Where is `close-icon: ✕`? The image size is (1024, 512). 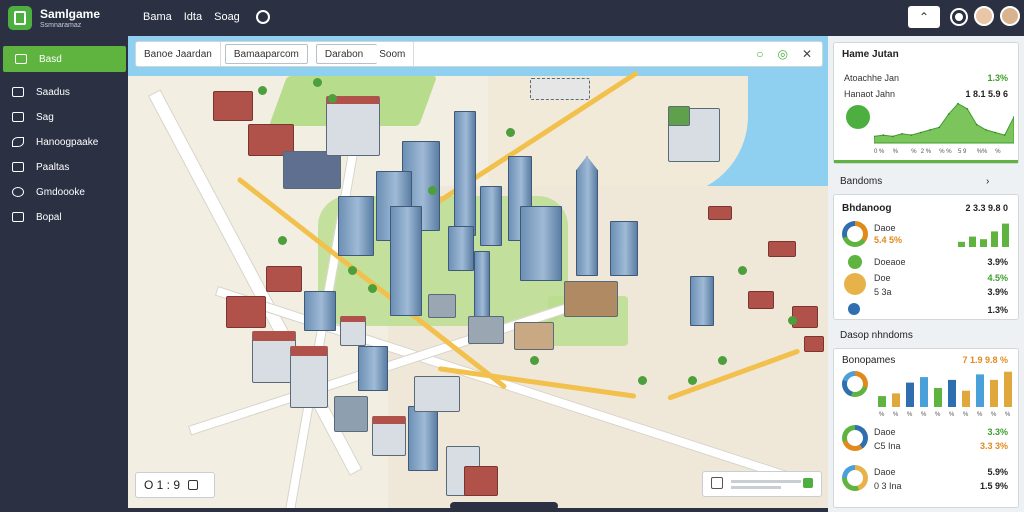
close-icon: ✕ is located at coordinates (807, 54).